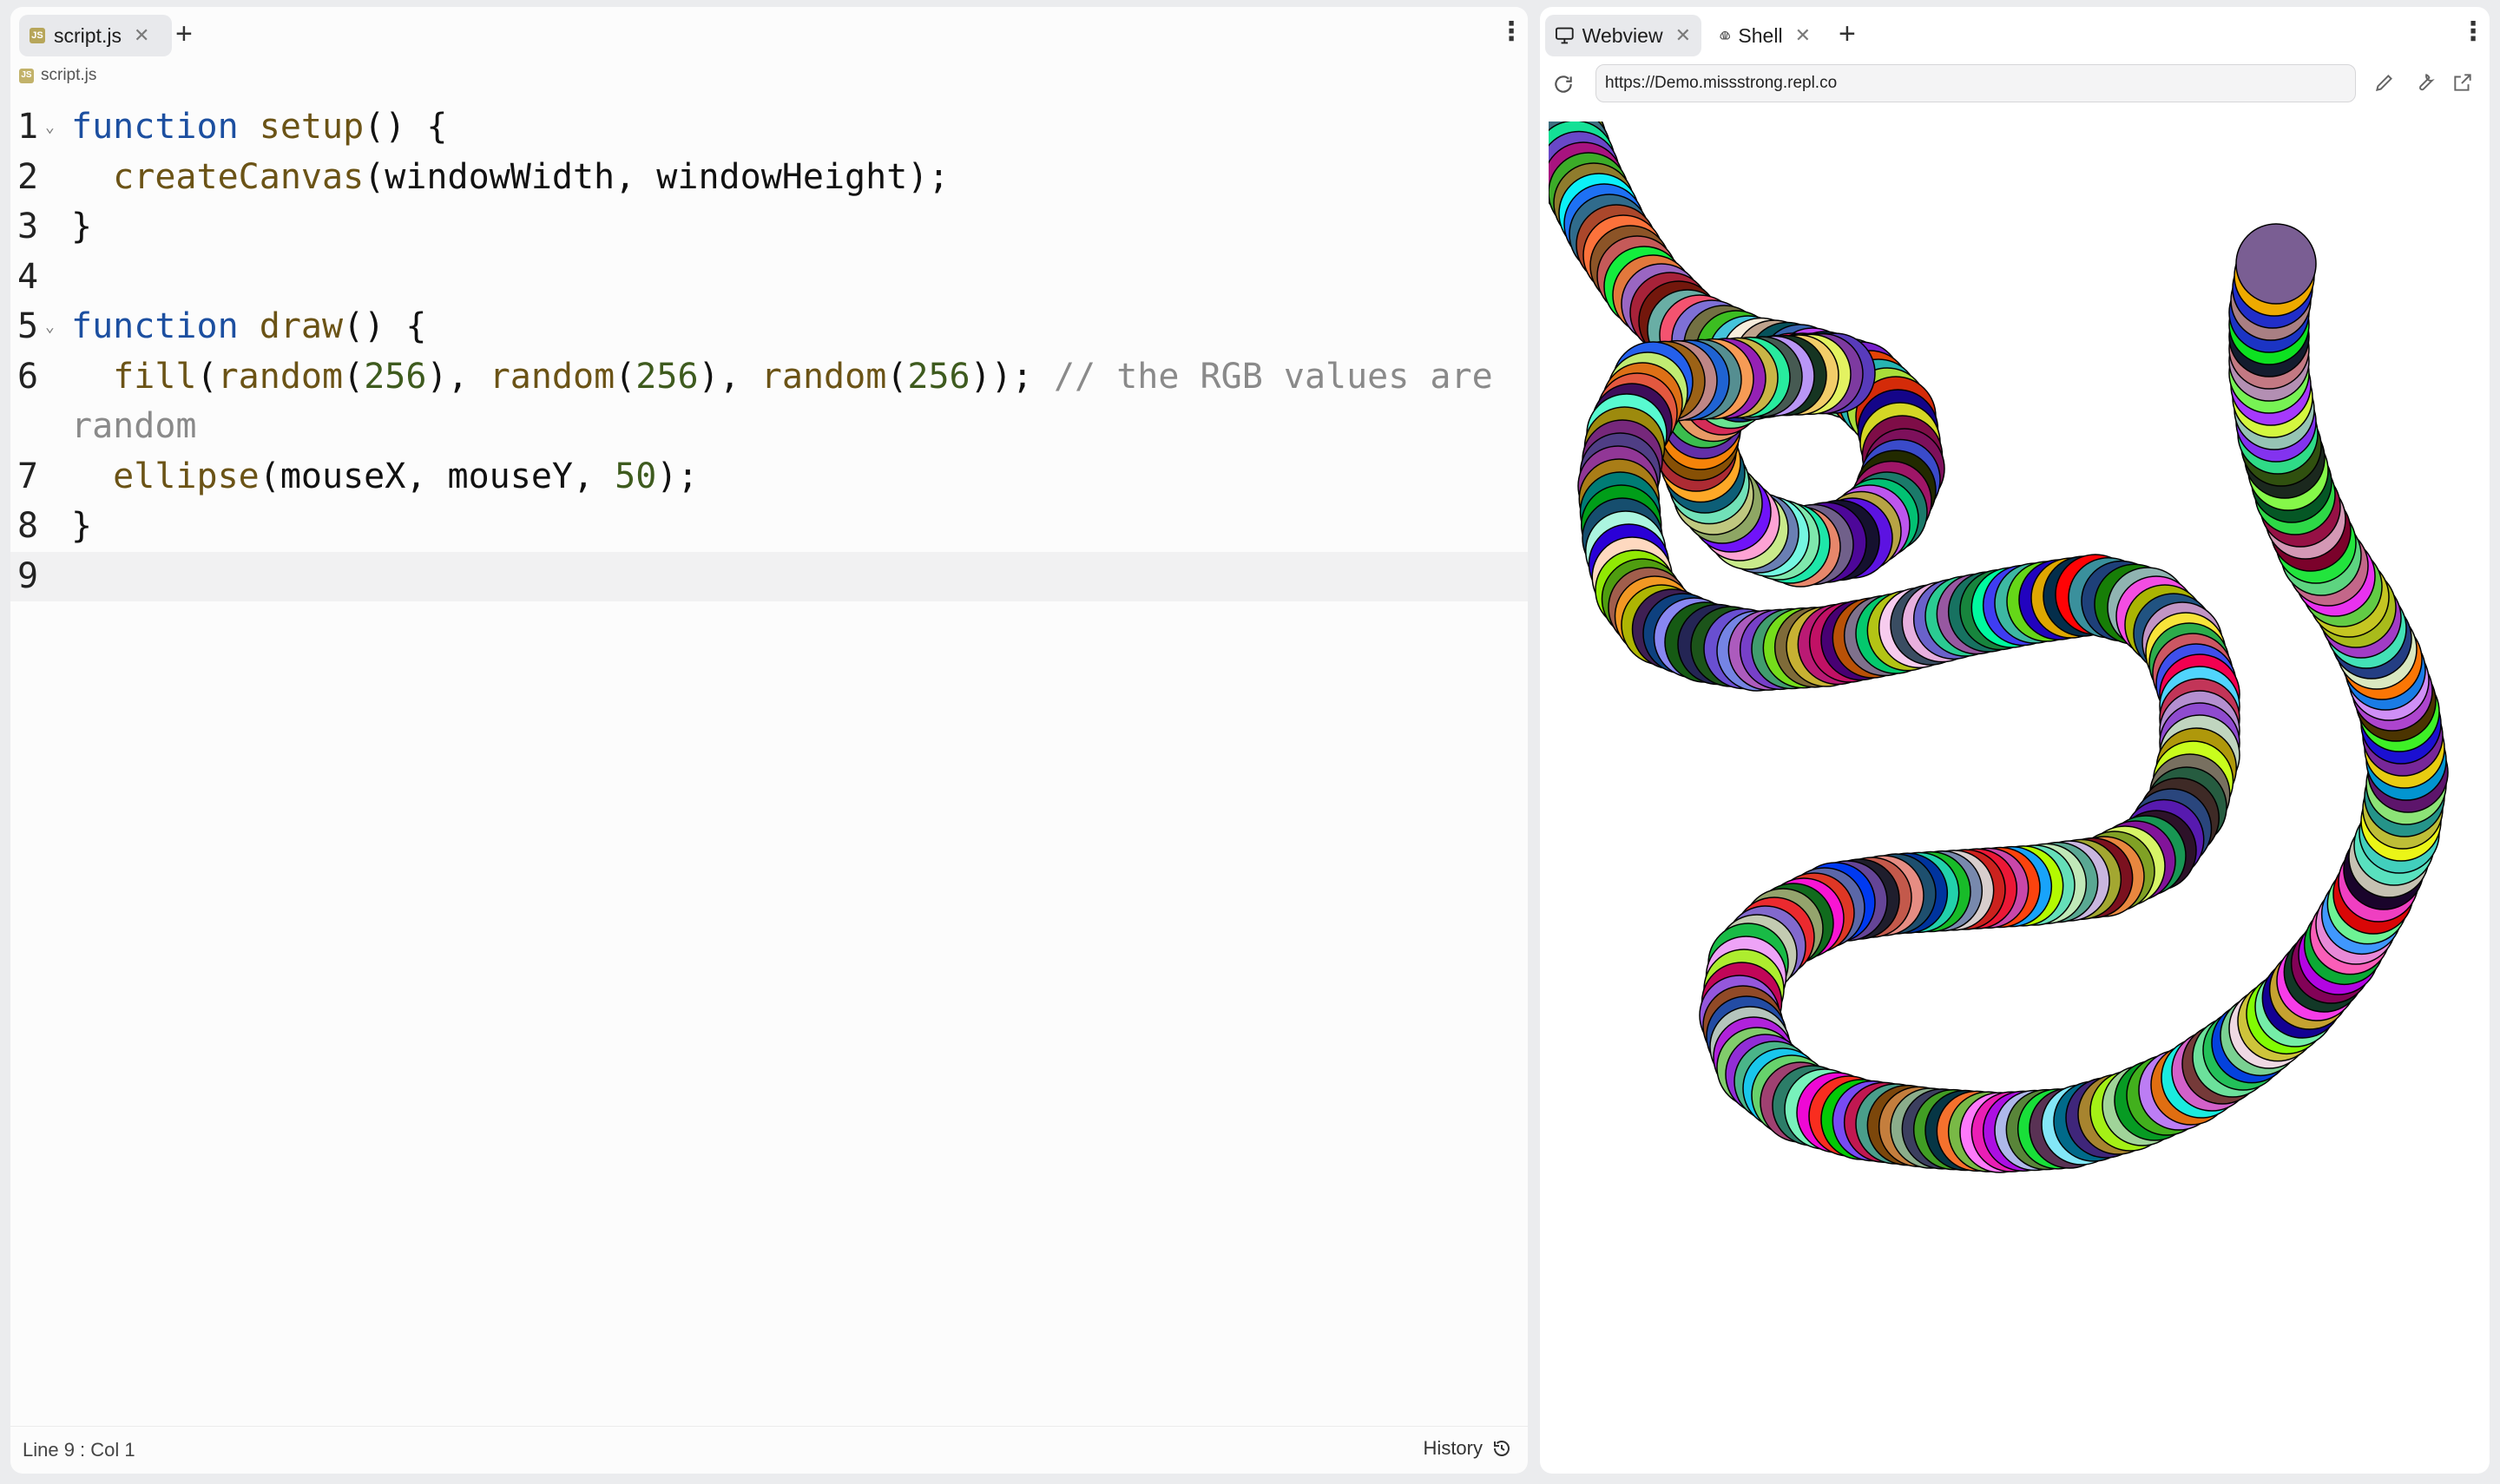 The width and height of the screenshot is (2500, 1484). What do you see at coordinates (2015, 31) in the screenshot?
I see `webview-tabbar: Webview ✕ Shell ✕ + ⋮` at bounding box center [2015, 31].